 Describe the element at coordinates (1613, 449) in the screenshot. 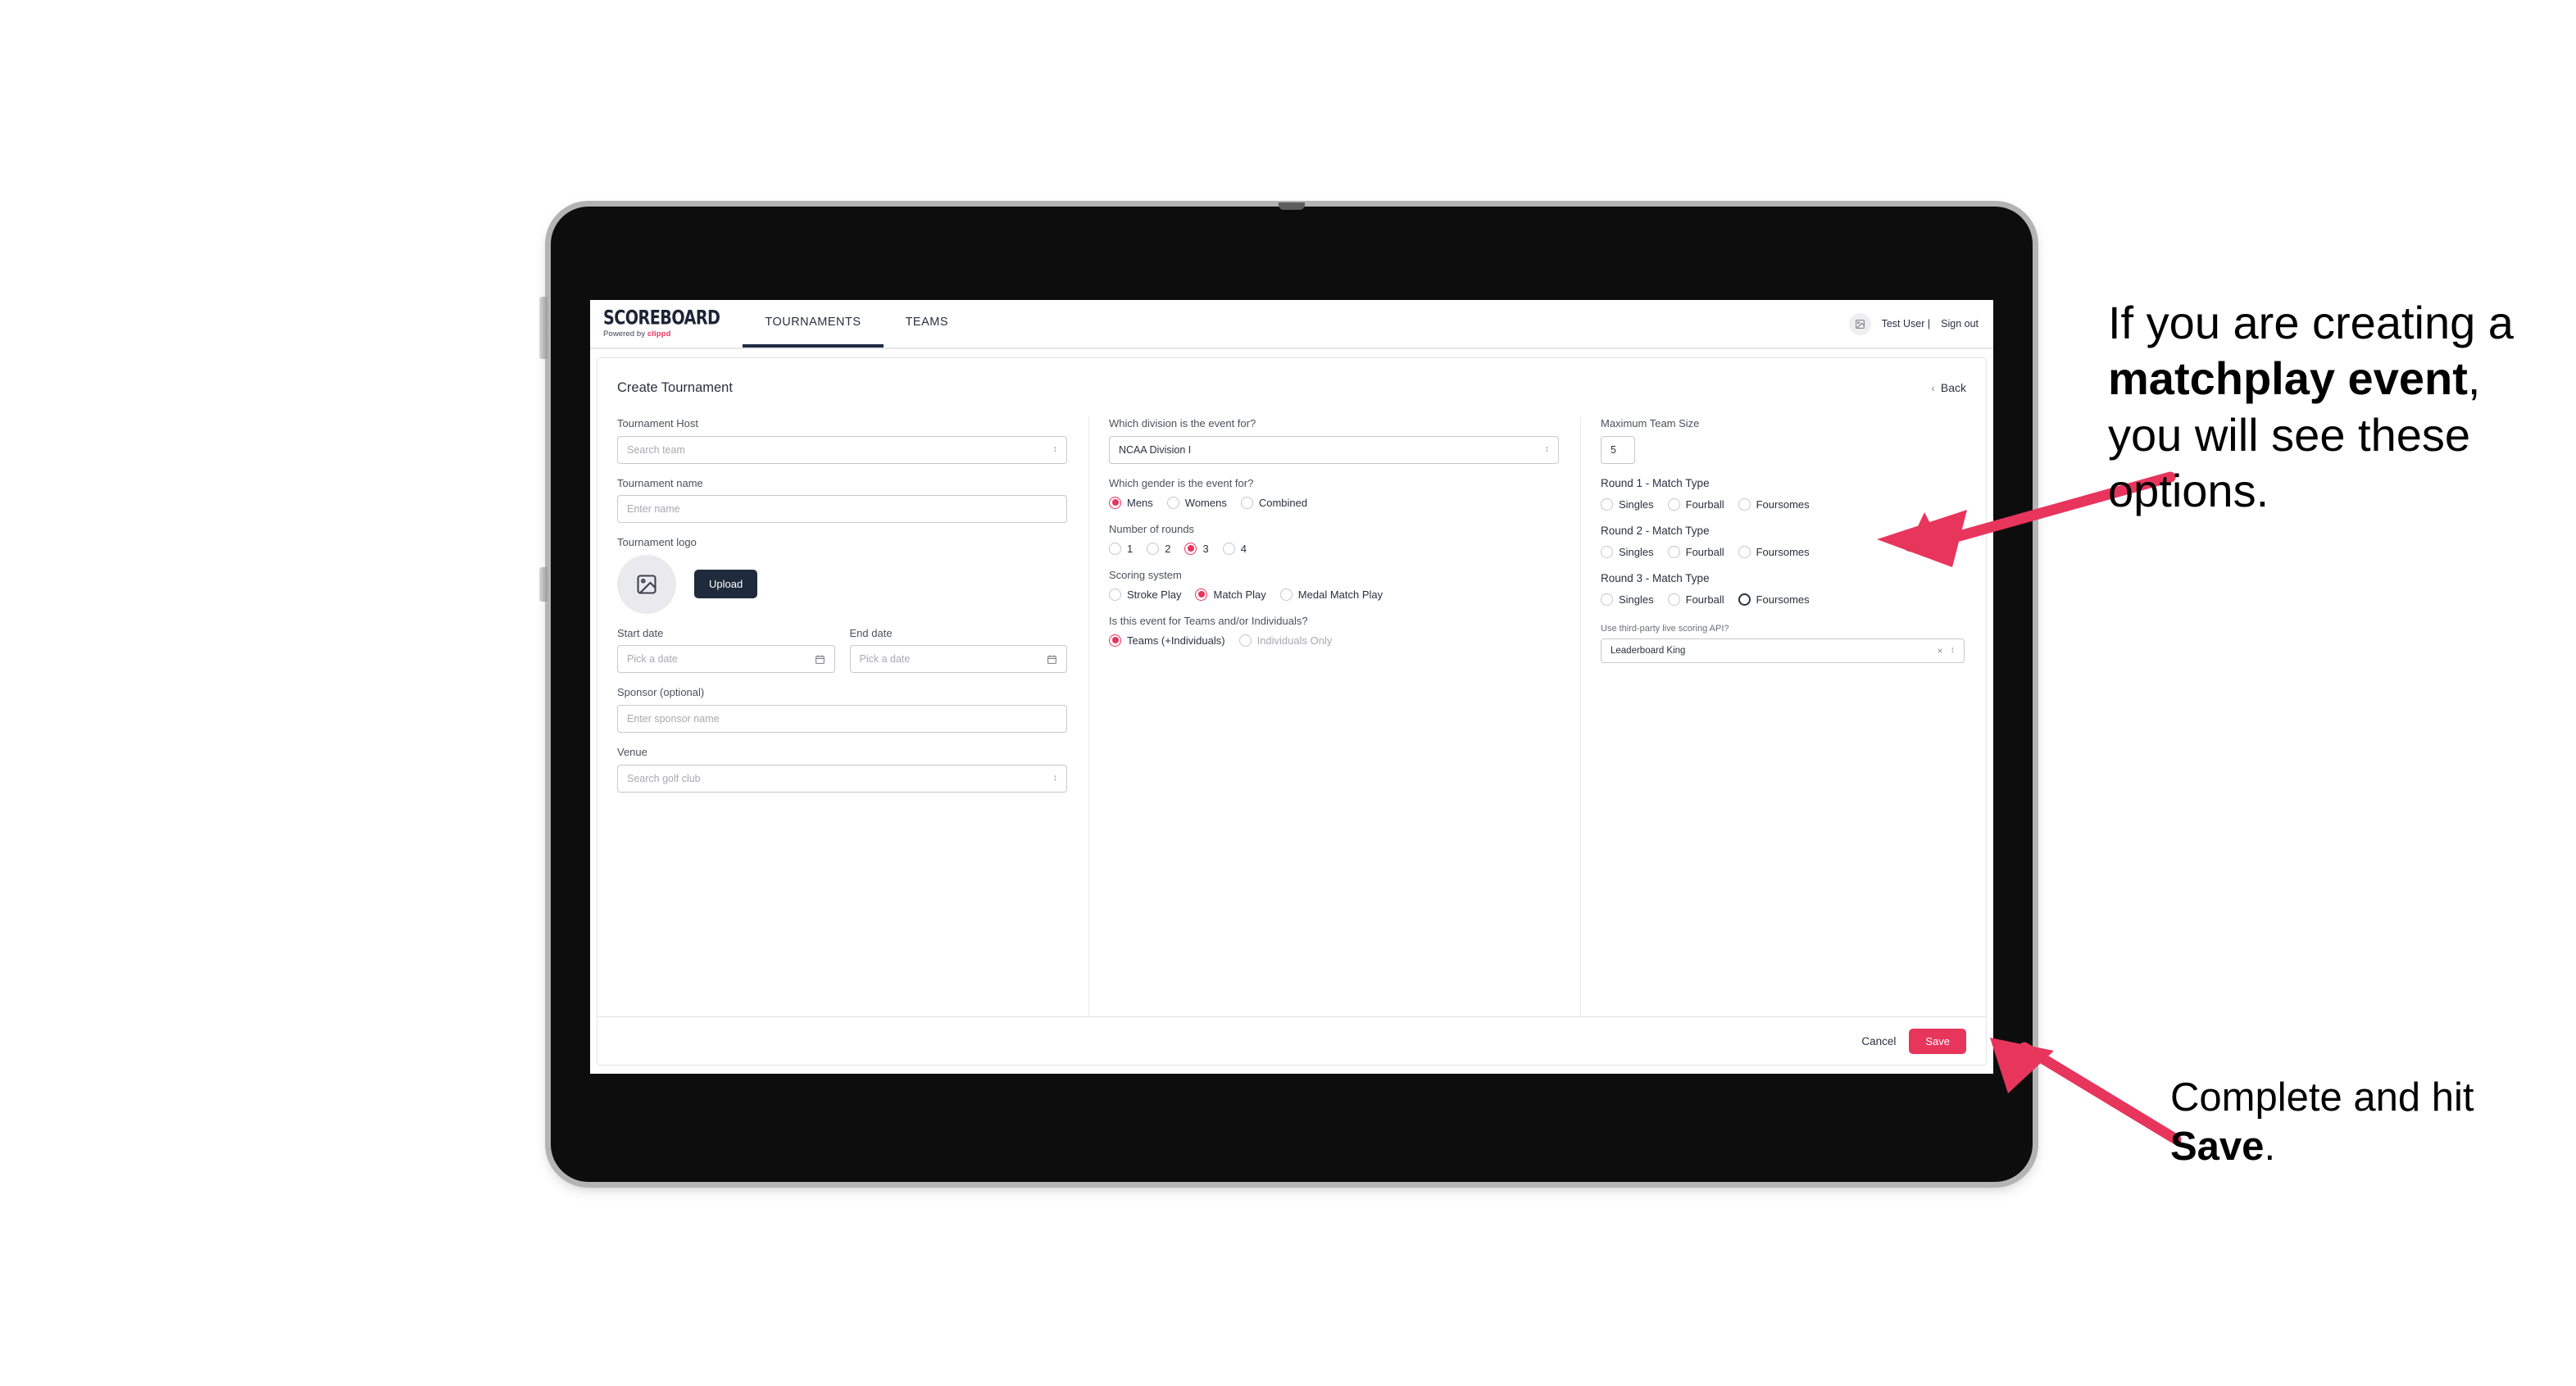

I see `max-team-size-value: 5` at that location.